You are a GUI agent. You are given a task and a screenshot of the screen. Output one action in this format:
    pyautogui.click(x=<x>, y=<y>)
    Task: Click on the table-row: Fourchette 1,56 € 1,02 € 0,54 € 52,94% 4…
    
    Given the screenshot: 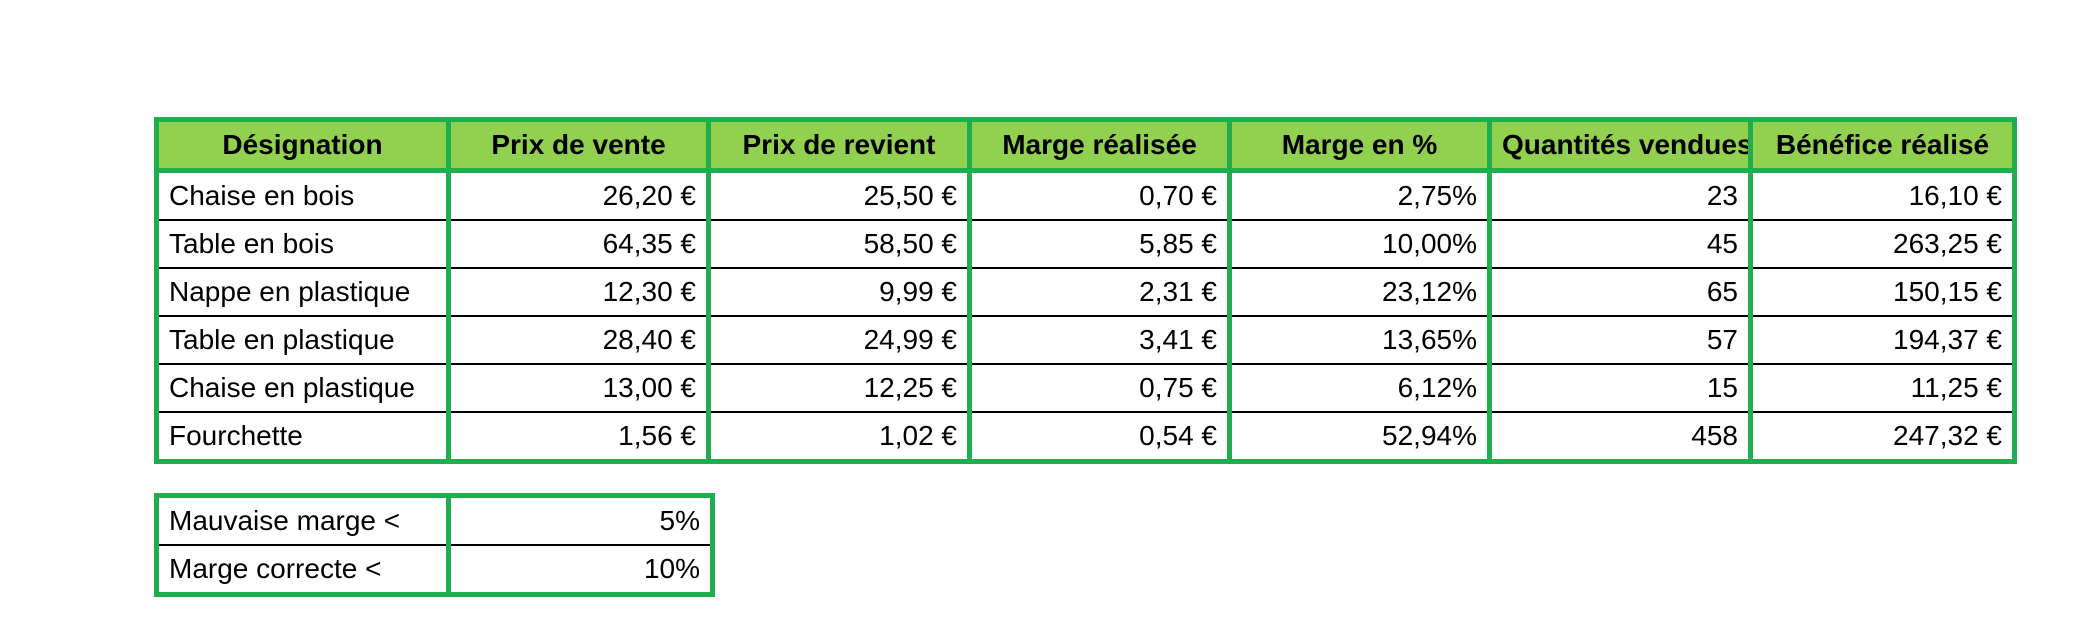 What is the action you would take?
    pyautogui.click(x=1085, y=438)
    